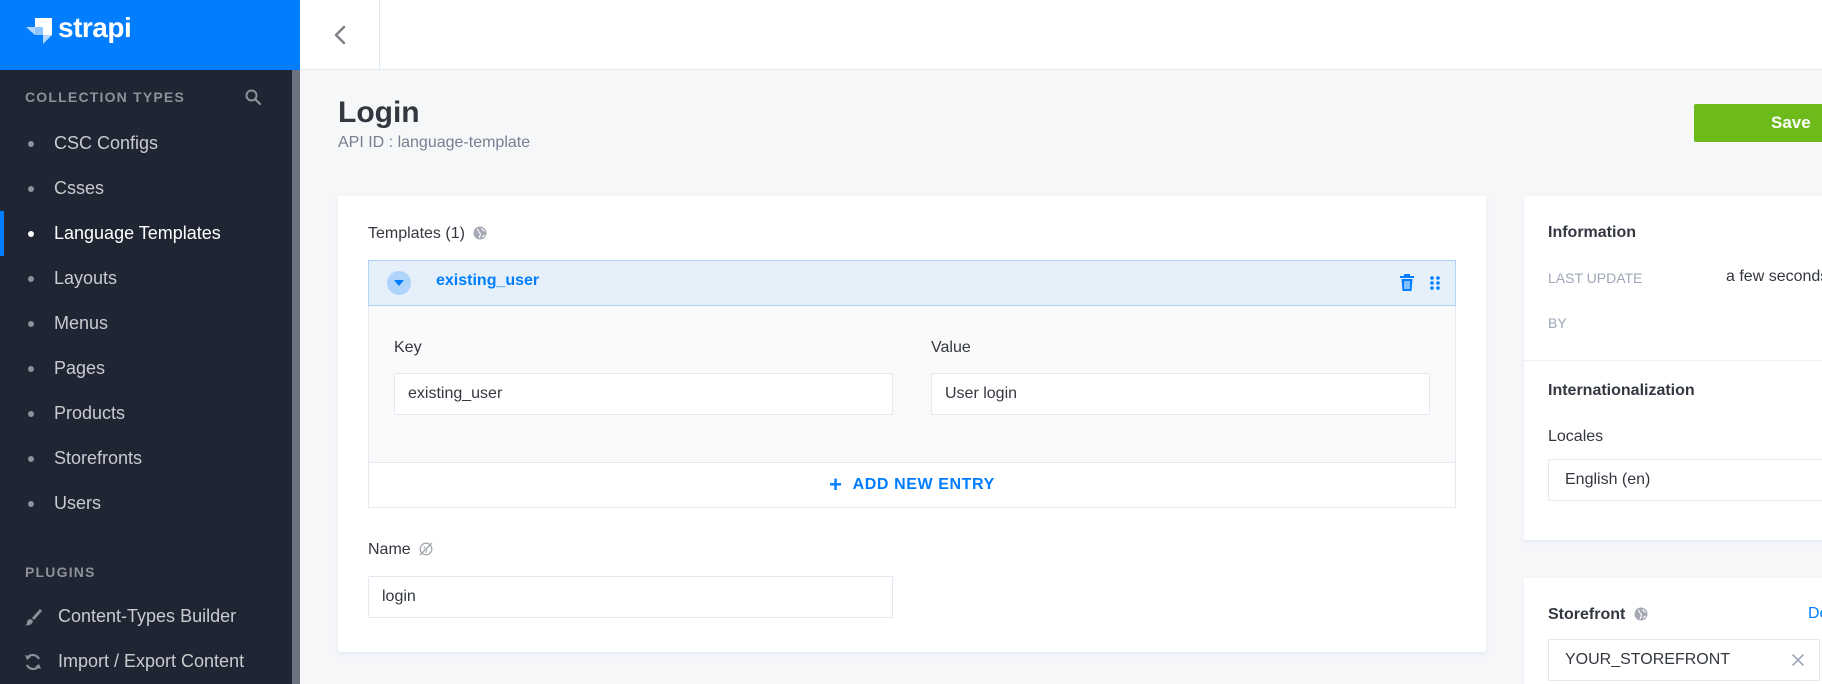  I want to click on locales-label: Locales, so click(1576, 436).